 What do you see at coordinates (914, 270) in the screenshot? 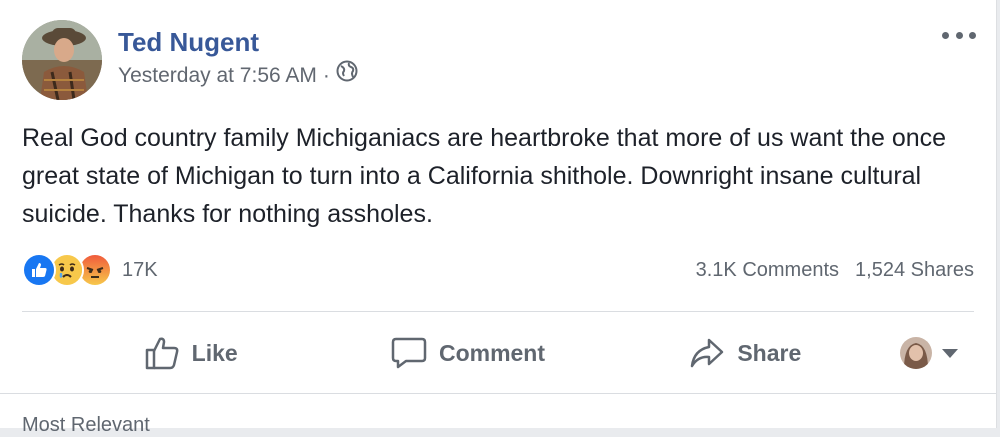
I see `shares-count: 1,524 Shares` at bounding box center [914, 270].